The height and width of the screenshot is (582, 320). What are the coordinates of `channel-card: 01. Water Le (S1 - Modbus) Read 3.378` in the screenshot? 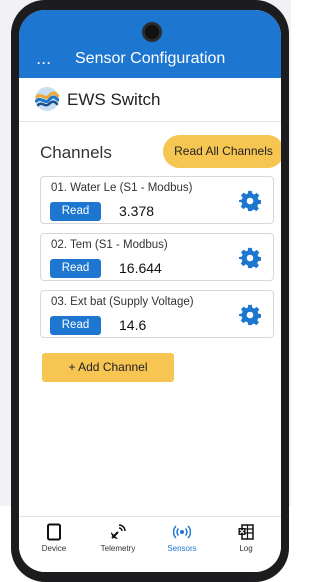 It's located at (157, 200).